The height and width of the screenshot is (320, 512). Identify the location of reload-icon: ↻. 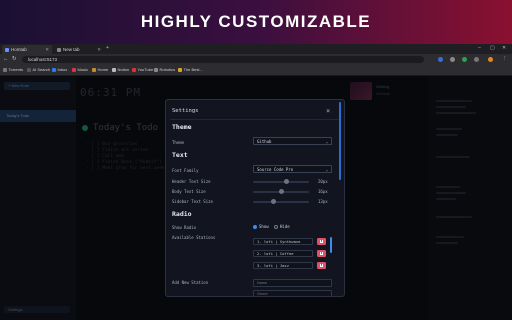
(14, 59).